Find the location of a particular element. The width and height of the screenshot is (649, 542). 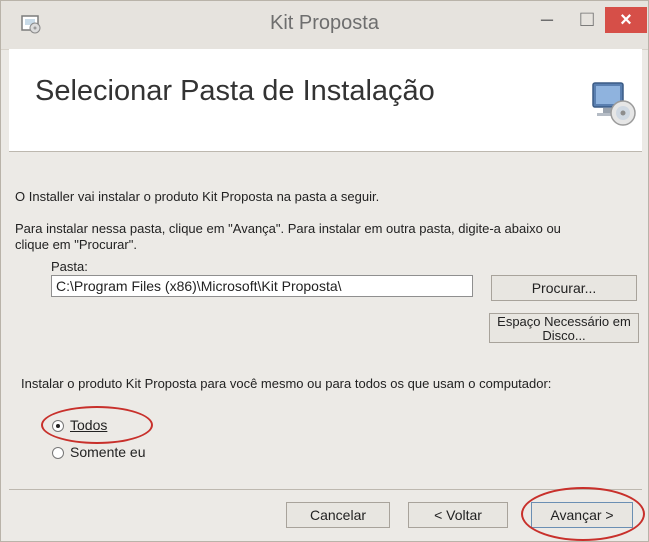

radio-somente-eu-label: Somente eu is located at coordinates (108, 452).